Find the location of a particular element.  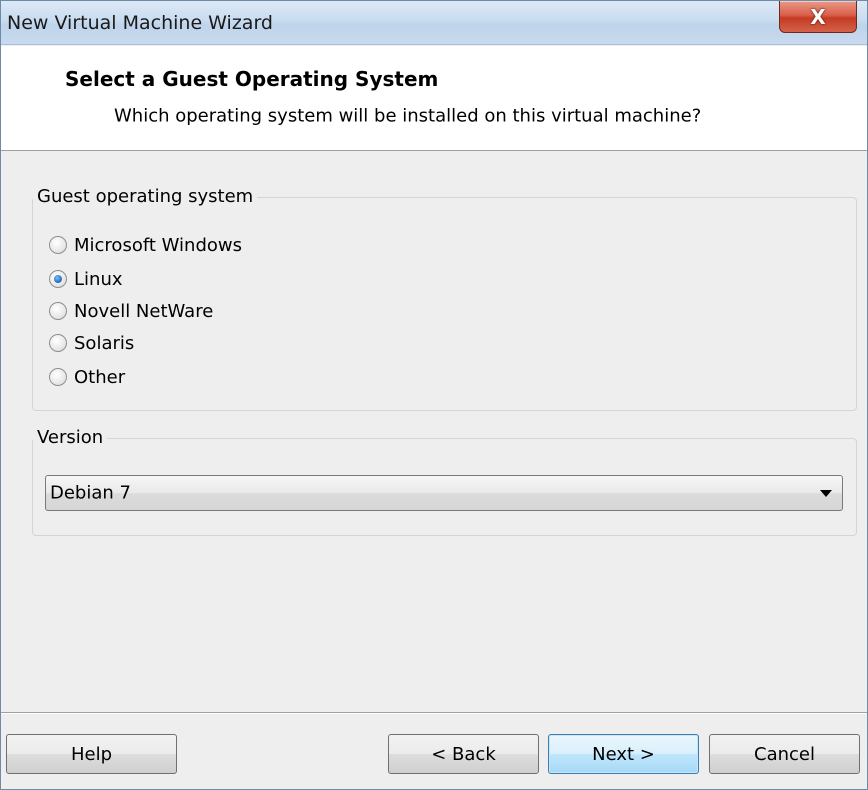

radio-option-linux: Linux is located at coordinates (86, 279).